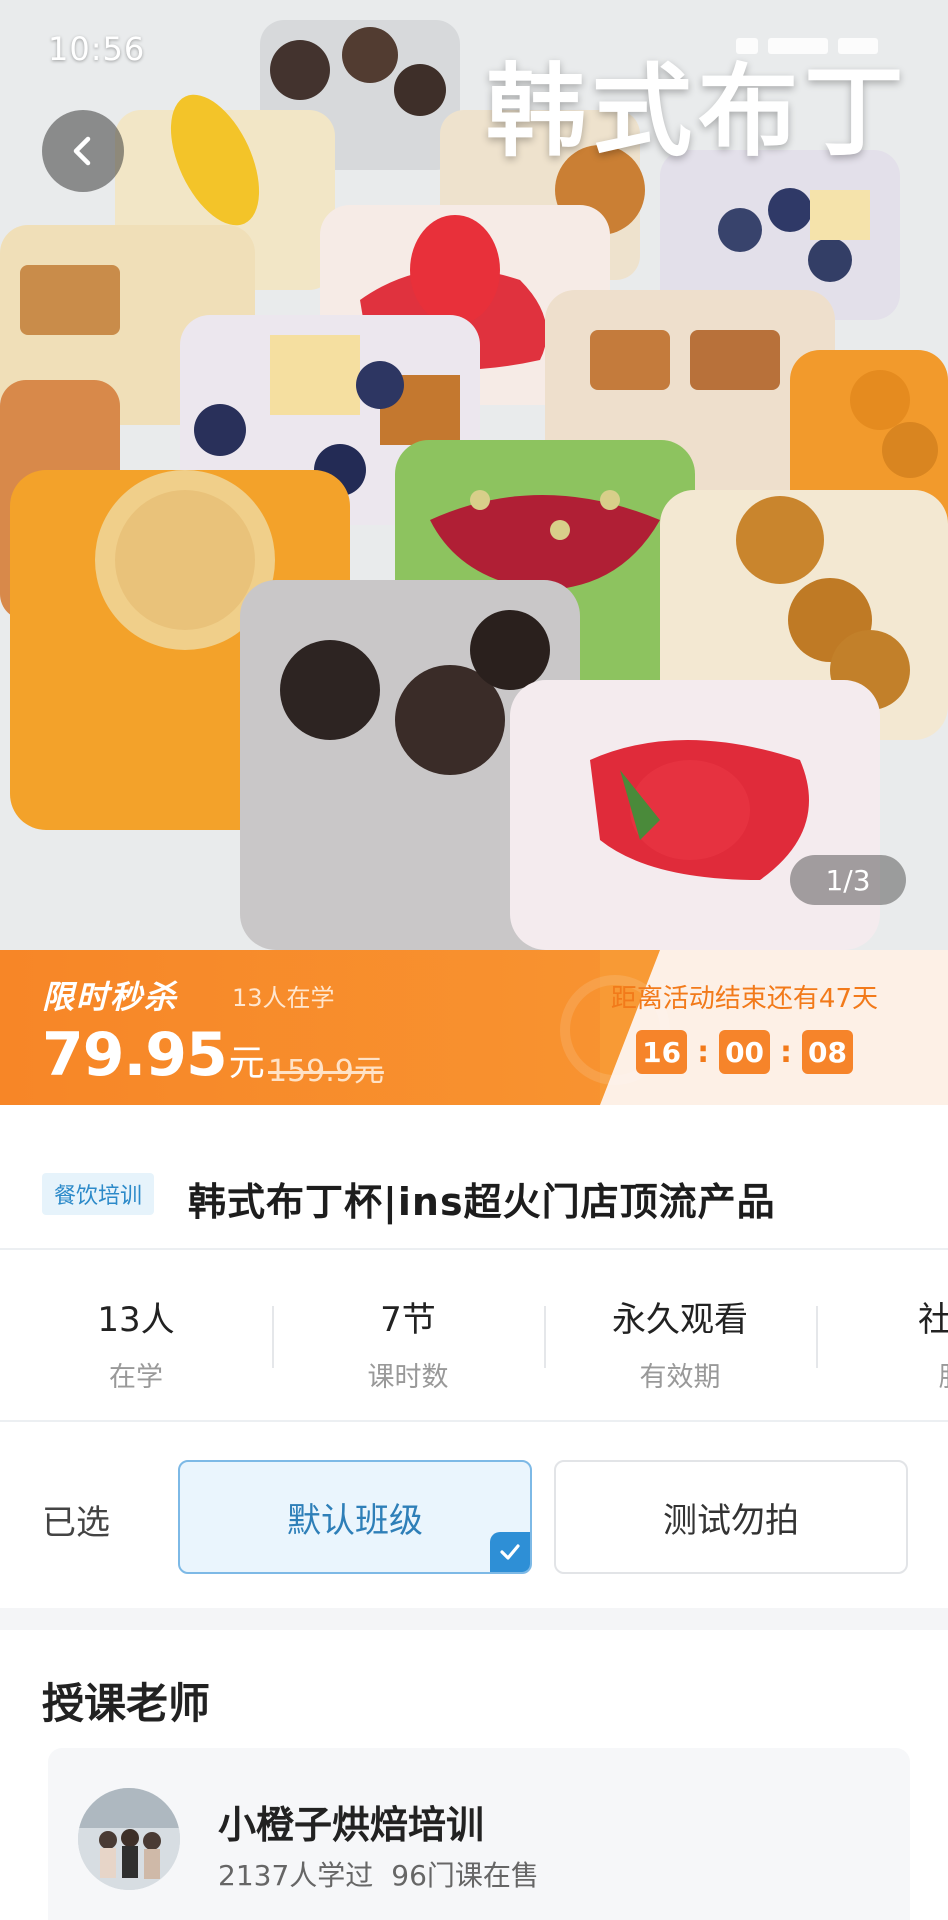 The image size is (948, 1920). I want to click on teacher-name: 小橙子烘焙培训, so click(351, 1825).